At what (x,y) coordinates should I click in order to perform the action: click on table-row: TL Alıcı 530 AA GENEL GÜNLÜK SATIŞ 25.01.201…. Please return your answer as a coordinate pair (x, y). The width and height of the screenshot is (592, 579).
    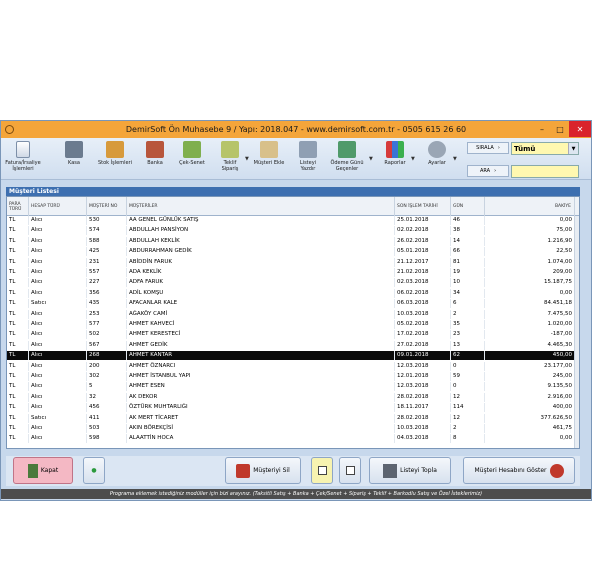
    Looking at the image, I should click on (291, 220).